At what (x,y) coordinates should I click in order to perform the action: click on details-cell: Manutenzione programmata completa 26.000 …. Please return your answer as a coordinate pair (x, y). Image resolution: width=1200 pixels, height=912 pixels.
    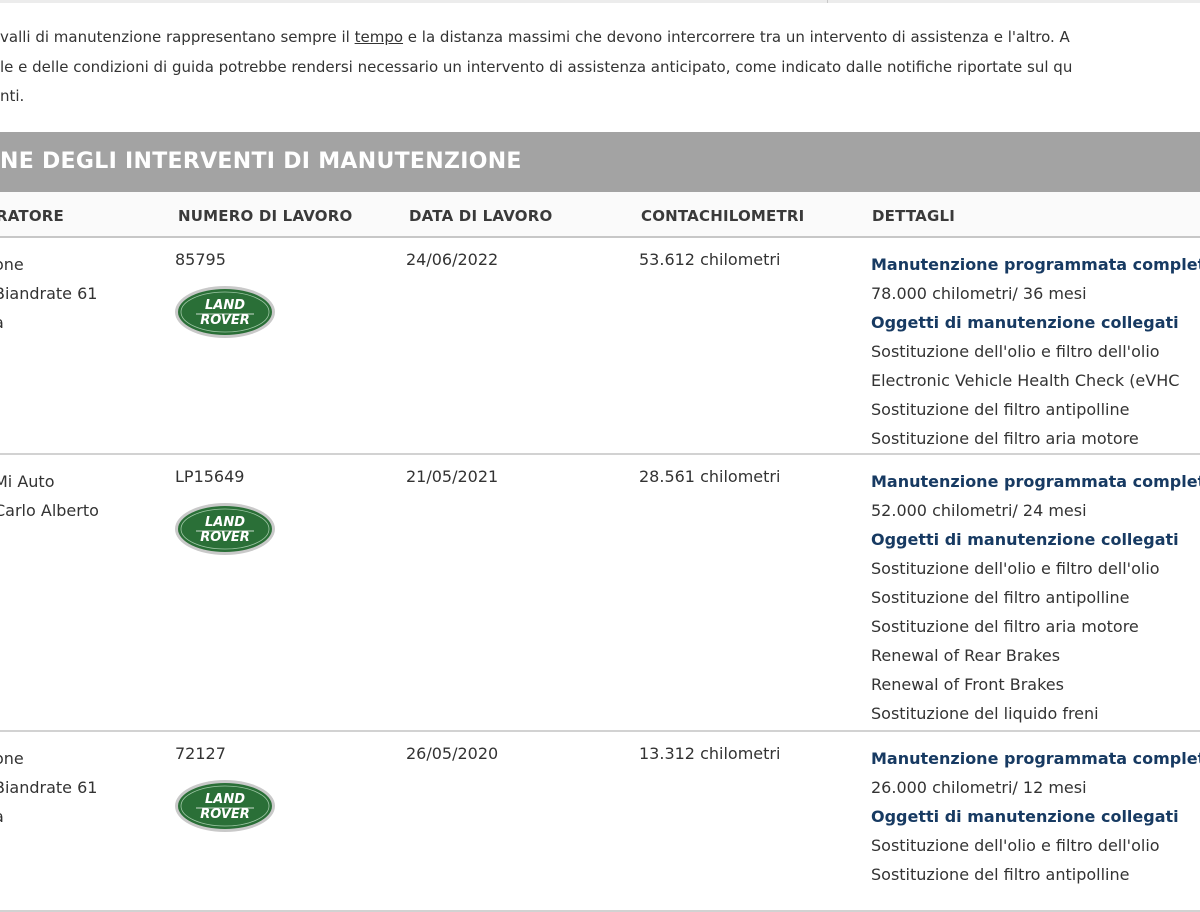
    Looking at the image, I should click on (1035, 816).